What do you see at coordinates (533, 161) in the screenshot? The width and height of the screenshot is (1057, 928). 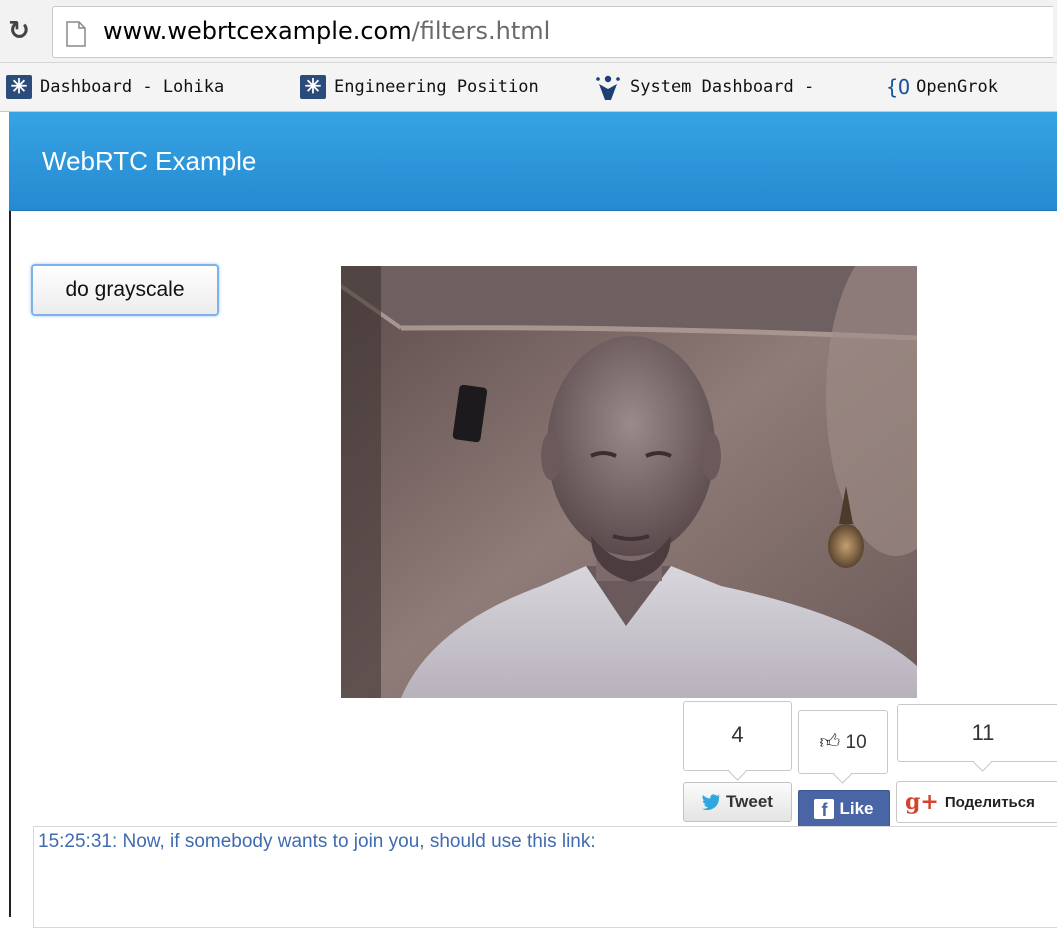 I see `app-header: WebRTC Example` at bounding box center [533, 161].